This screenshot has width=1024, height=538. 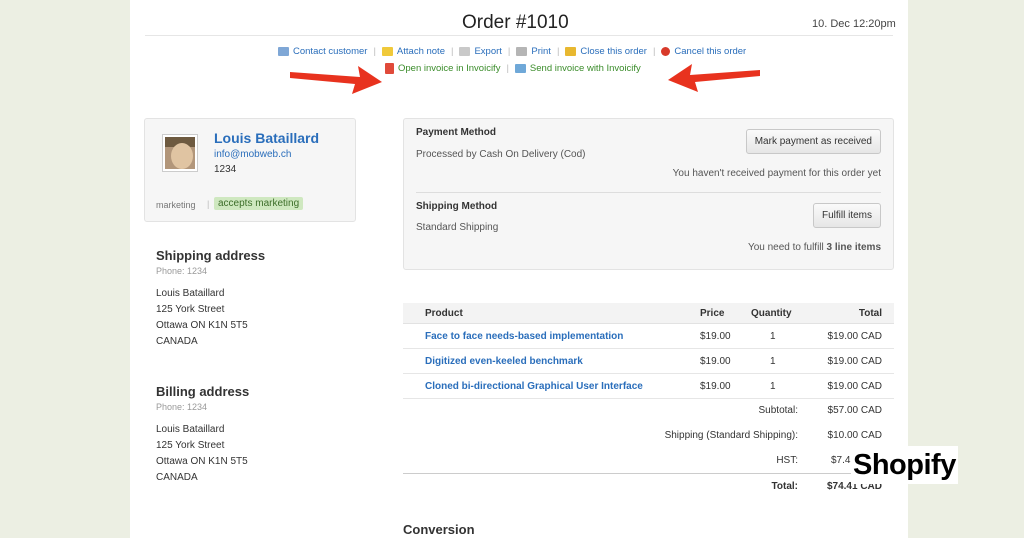 I want to click on fulfill-status-count: 3 line items, so click(x=853, y=247).